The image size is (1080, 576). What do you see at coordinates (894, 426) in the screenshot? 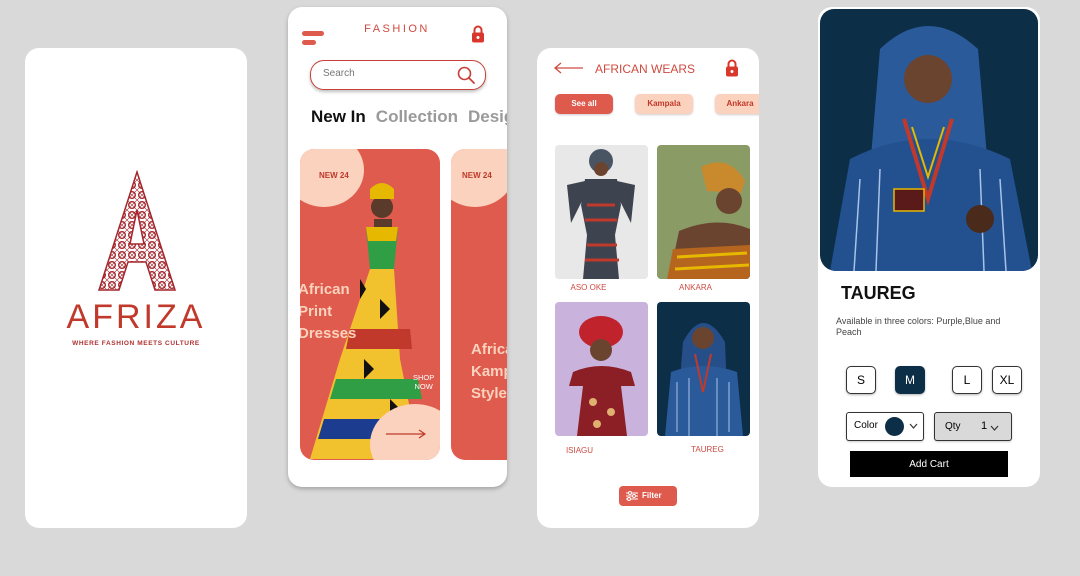
I see `color-swatch` at bounding box center [894, 426].